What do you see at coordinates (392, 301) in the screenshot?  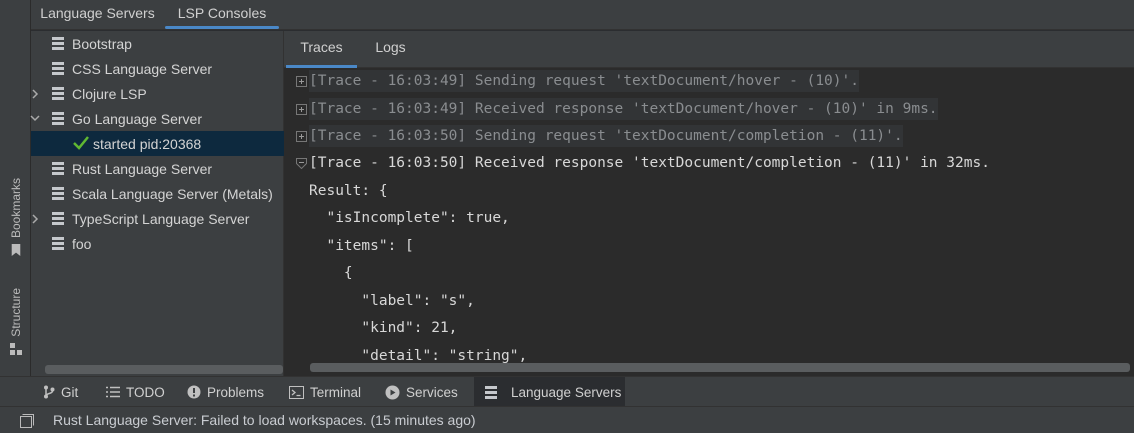 I see `json-line: "label": "s",` at bounding box center [392, 301].